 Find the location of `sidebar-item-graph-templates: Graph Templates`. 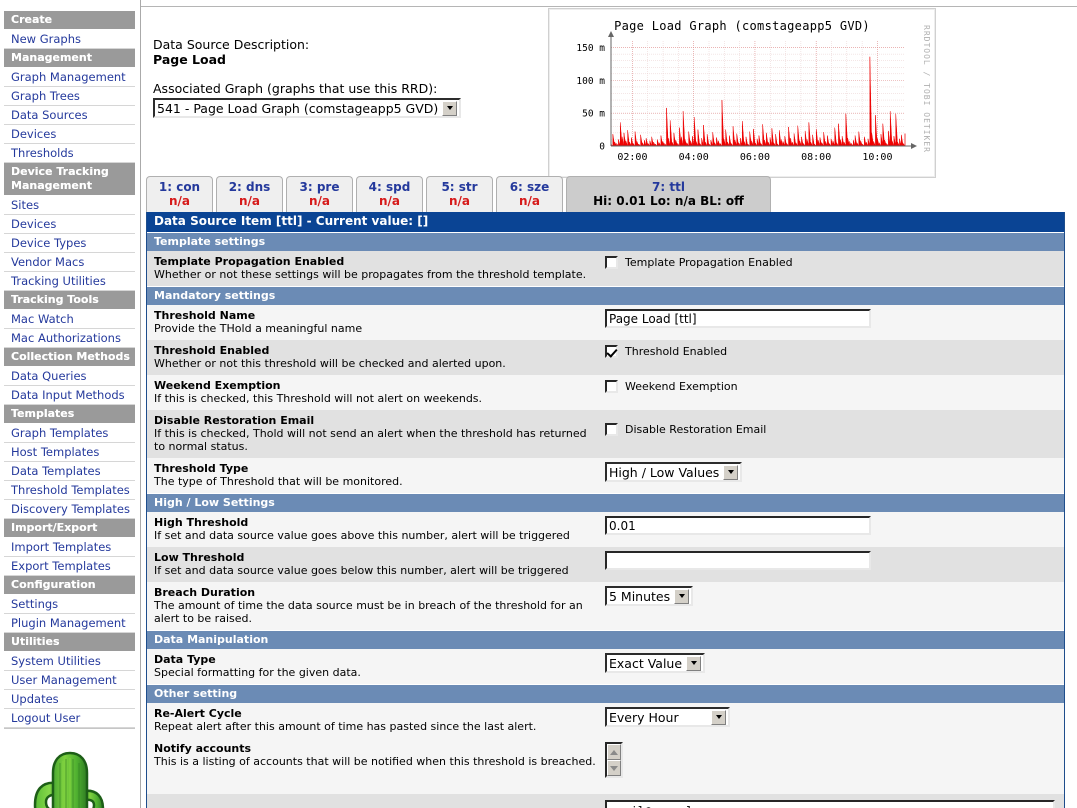

sidebar-item-graph-templates: Graph Templates is located at coordinates (69, 433).